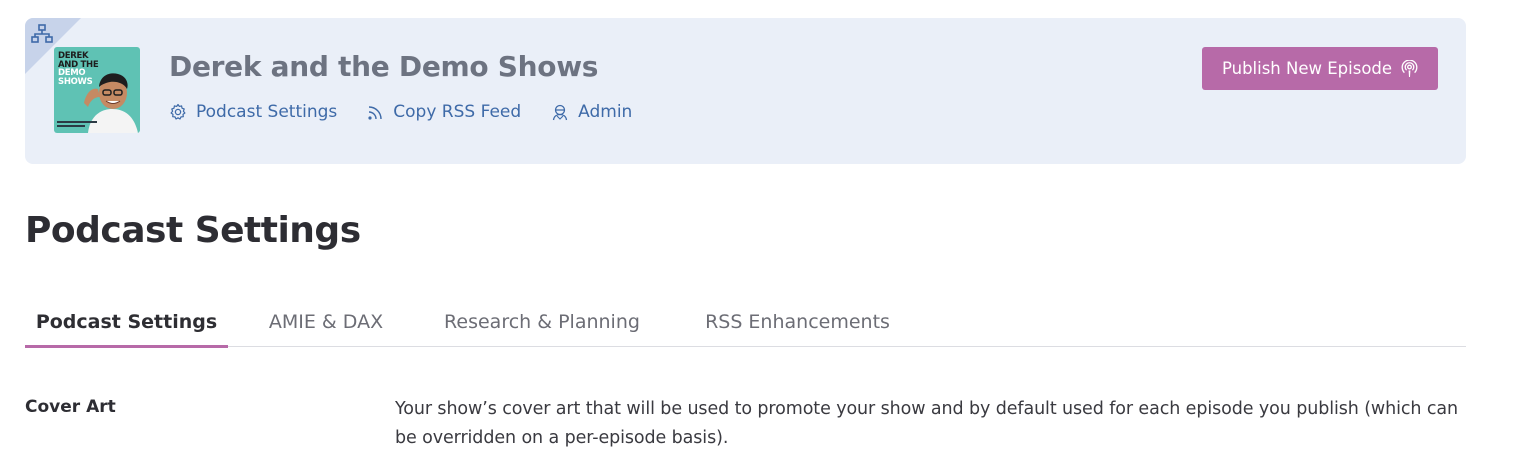  Describe the element at coordinates (1409, 68) in the screenshot. I see `podcast-icon` at that location.